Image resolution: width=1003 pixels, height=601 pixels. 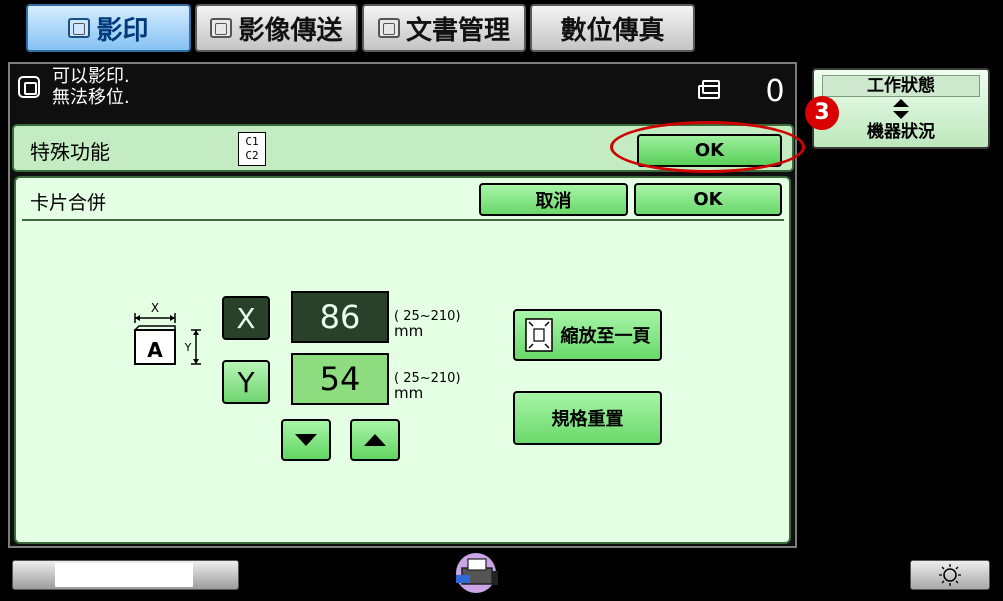 I want to click on image-send-icon, so click(x=221, y=28).